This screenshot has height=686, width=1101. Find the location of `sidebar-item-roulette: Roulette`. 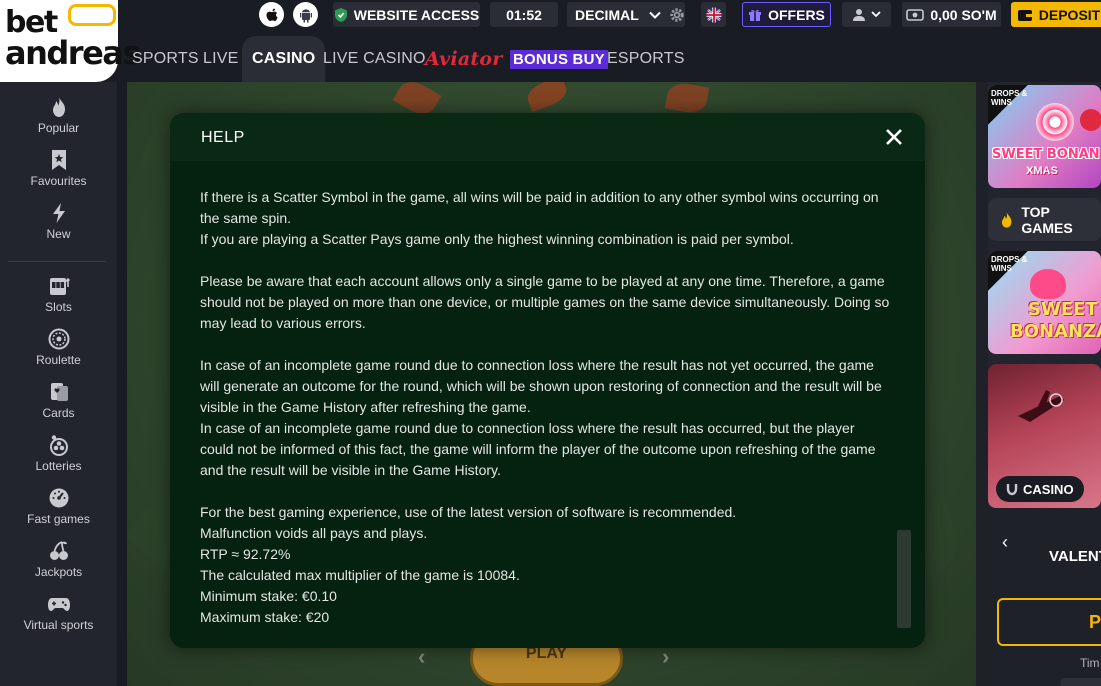

sidebar-item-roulette: Roulette is located at coordinates (58, 347).